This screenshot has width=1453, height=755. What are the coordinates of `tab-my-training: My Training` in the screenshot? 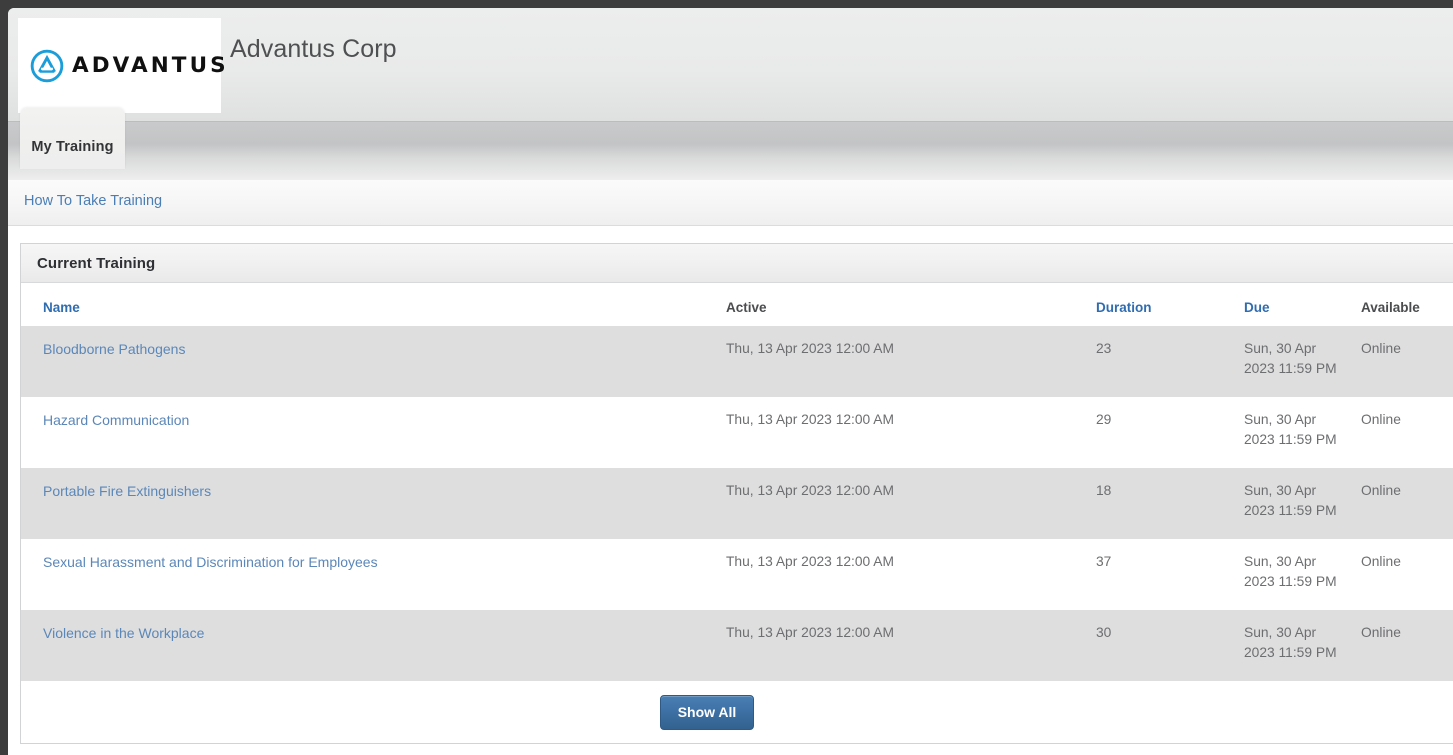 It's located at (72, 138).